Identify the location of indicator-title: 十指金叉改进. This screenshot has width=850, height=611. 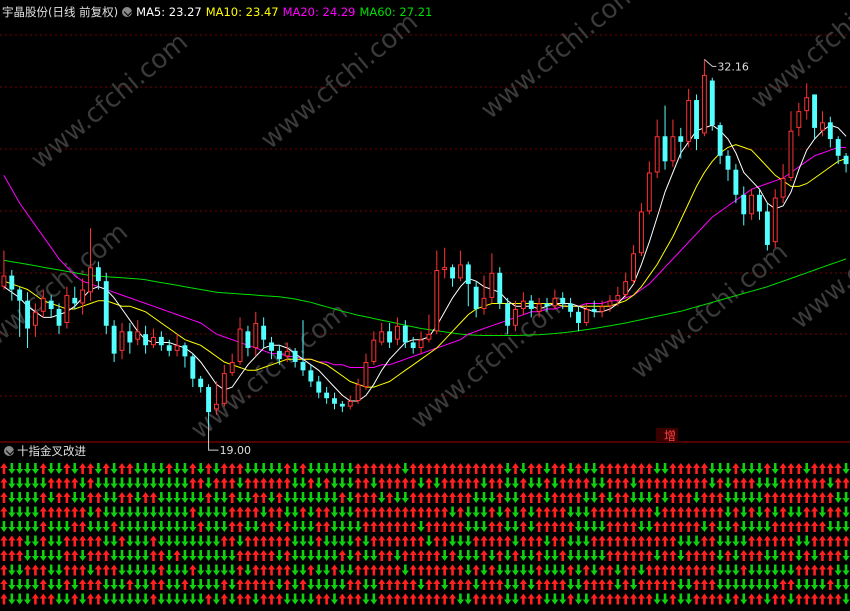
(51, 451).